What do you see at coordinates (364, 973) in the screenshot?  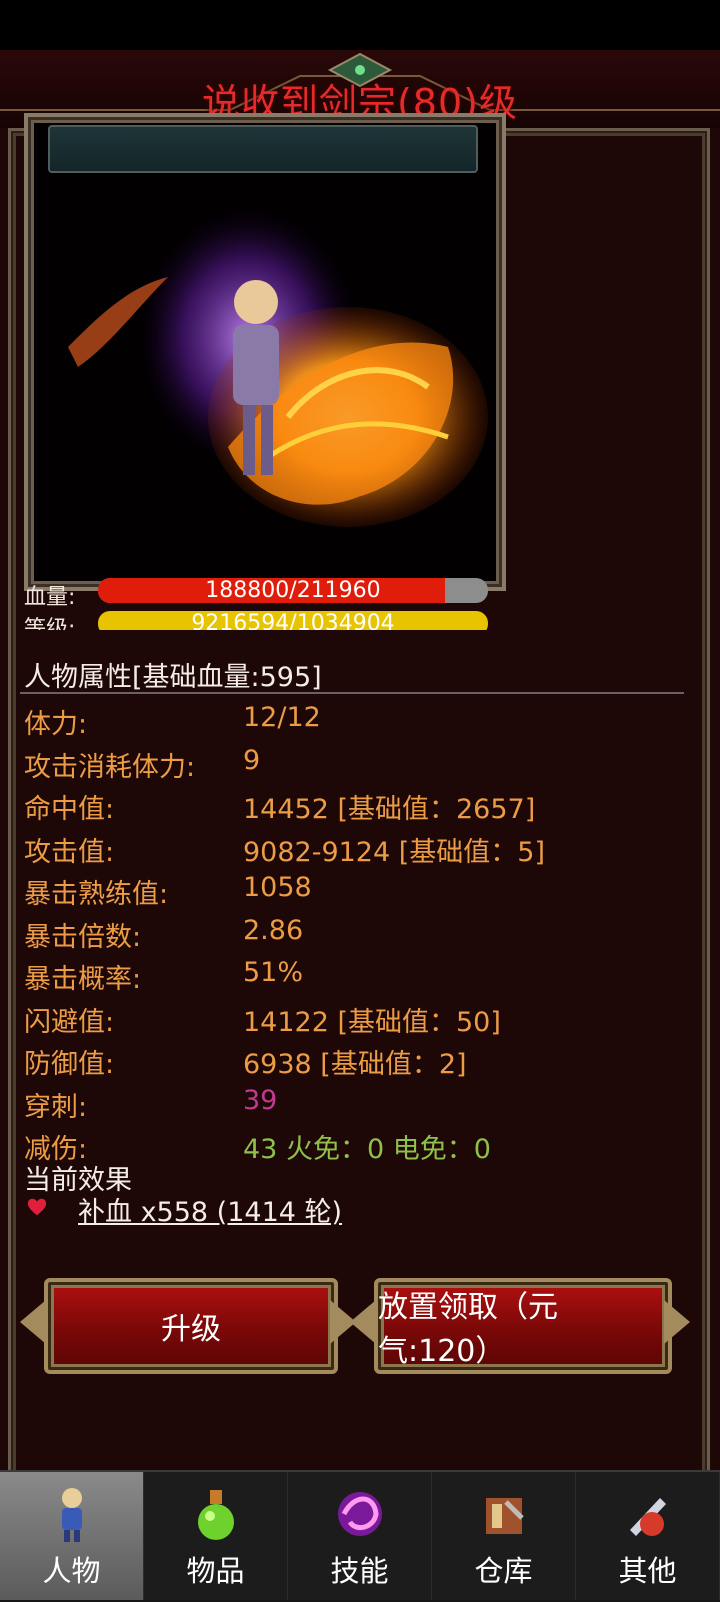 I see `attribute-row: 暴击概率: 51%` at bounding box center [364, 973].